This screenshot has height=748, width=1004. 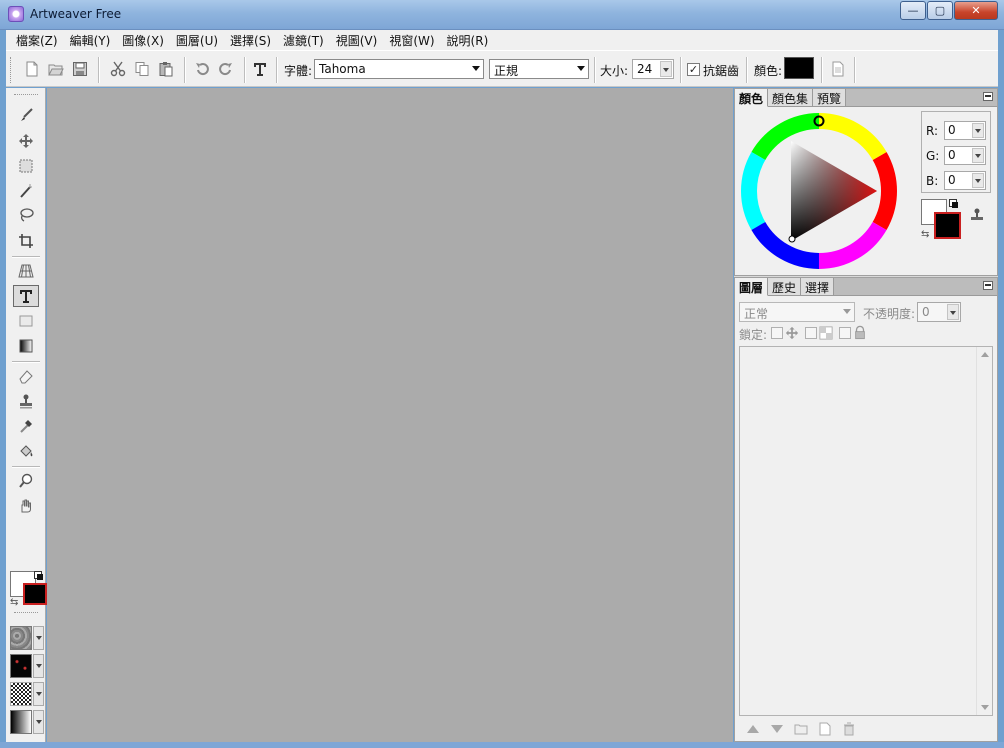 I want to click on font-family-select: Tahoma, so click(x=399, y=69).